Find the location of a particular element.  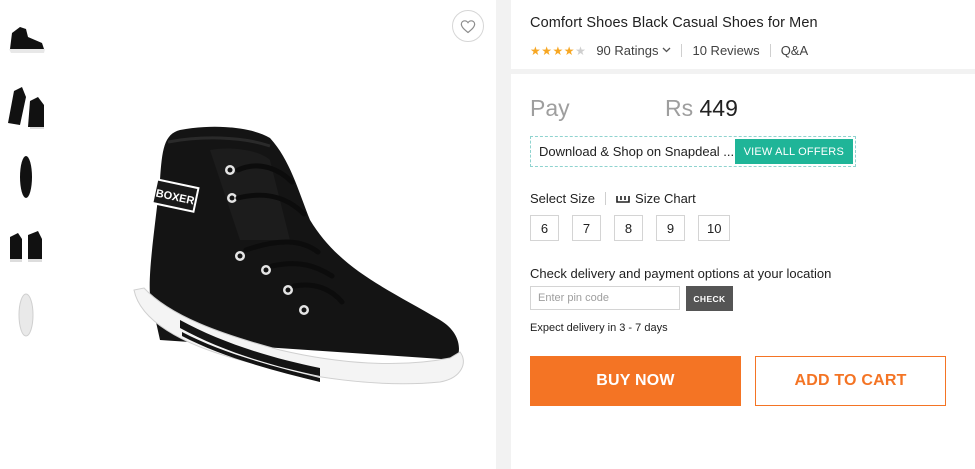

ratings-link: 90 Ratings is located at coordinates (633, 50).